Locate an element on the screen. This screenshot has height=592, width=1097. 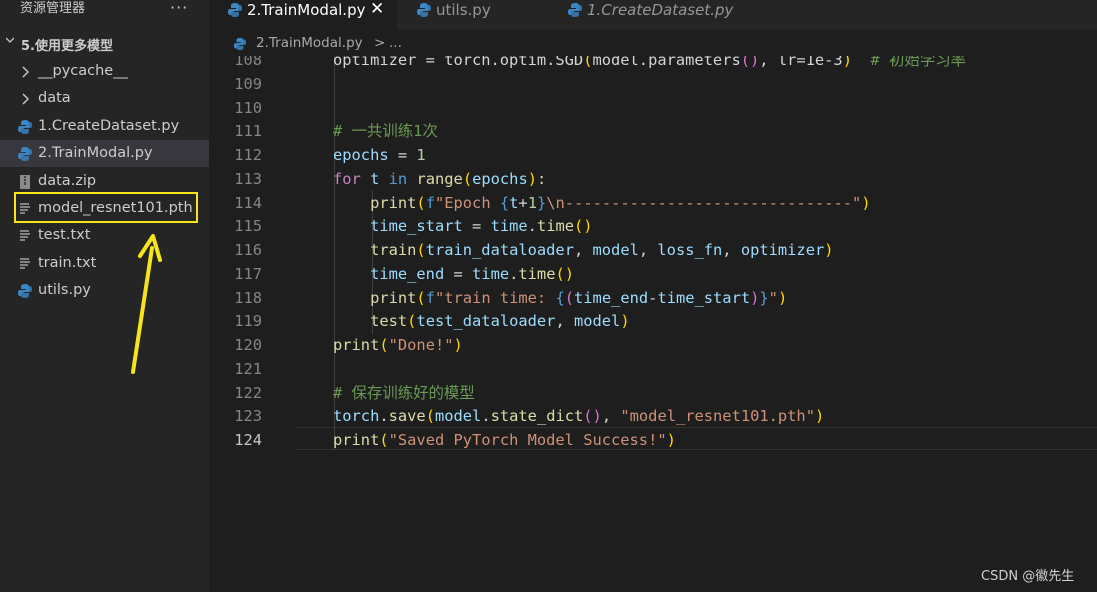
code-text: print("Done!") is located at coordinates (398, 345).